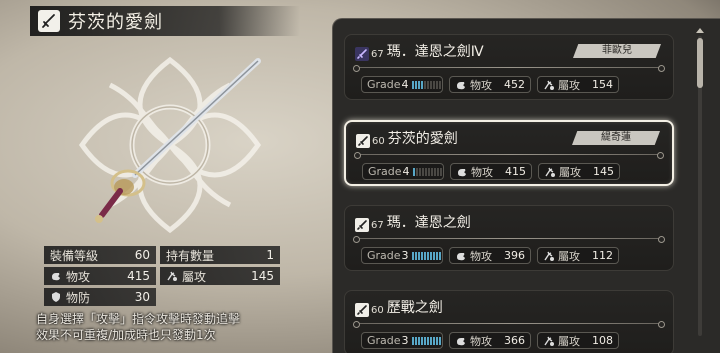  I want to click on weapon-card: 67 瑪．達恩之劍Ⅳ 菲歐兒 Grade 4 物攻 452 屬攻 154, so click(509, 67).